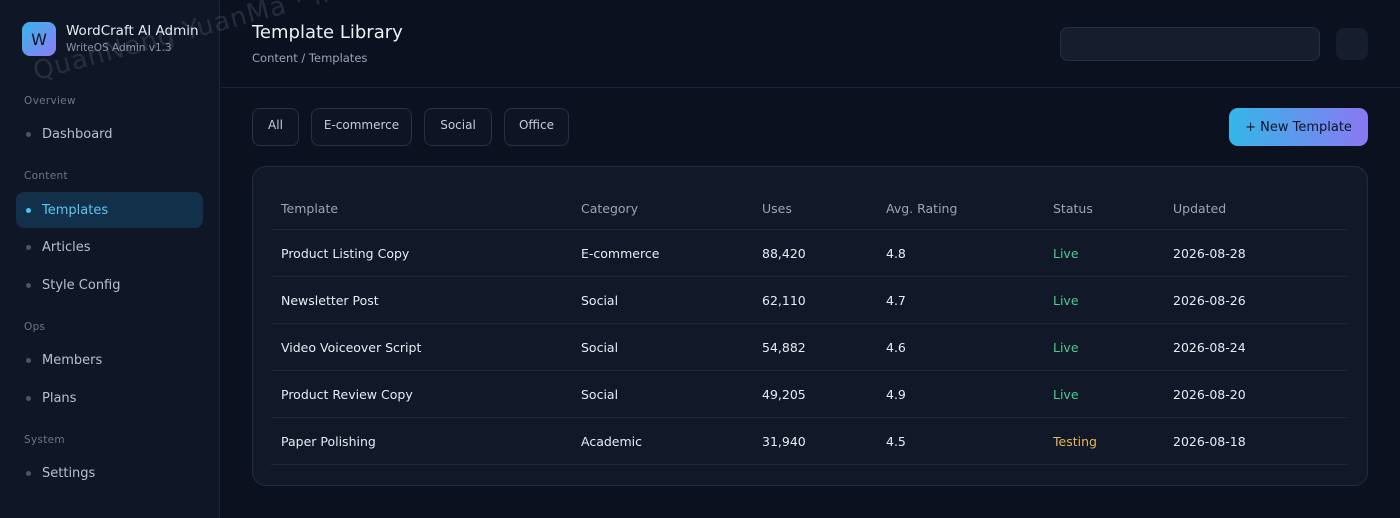 This screenshot has height=518, width=1400. Describe the element at coordinates (275, 127) in the screenshot. I see `filter-chip-all: All` at that location.